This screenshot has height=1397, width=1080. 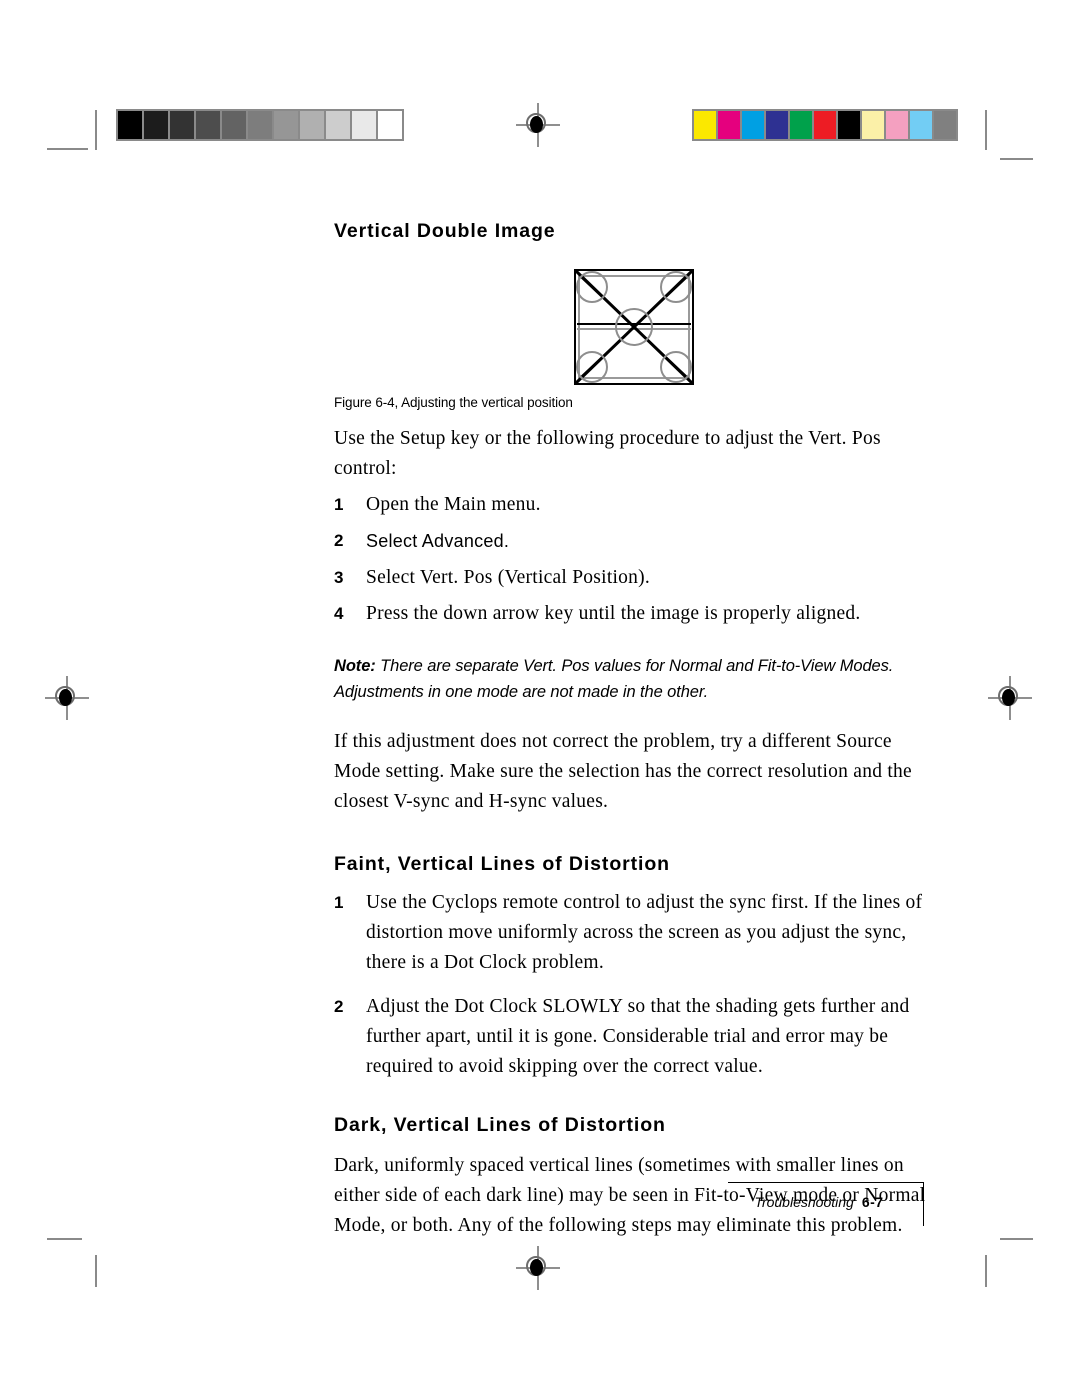 I want to click on registration-mark-right-middle, so click(x=1010, y=698).